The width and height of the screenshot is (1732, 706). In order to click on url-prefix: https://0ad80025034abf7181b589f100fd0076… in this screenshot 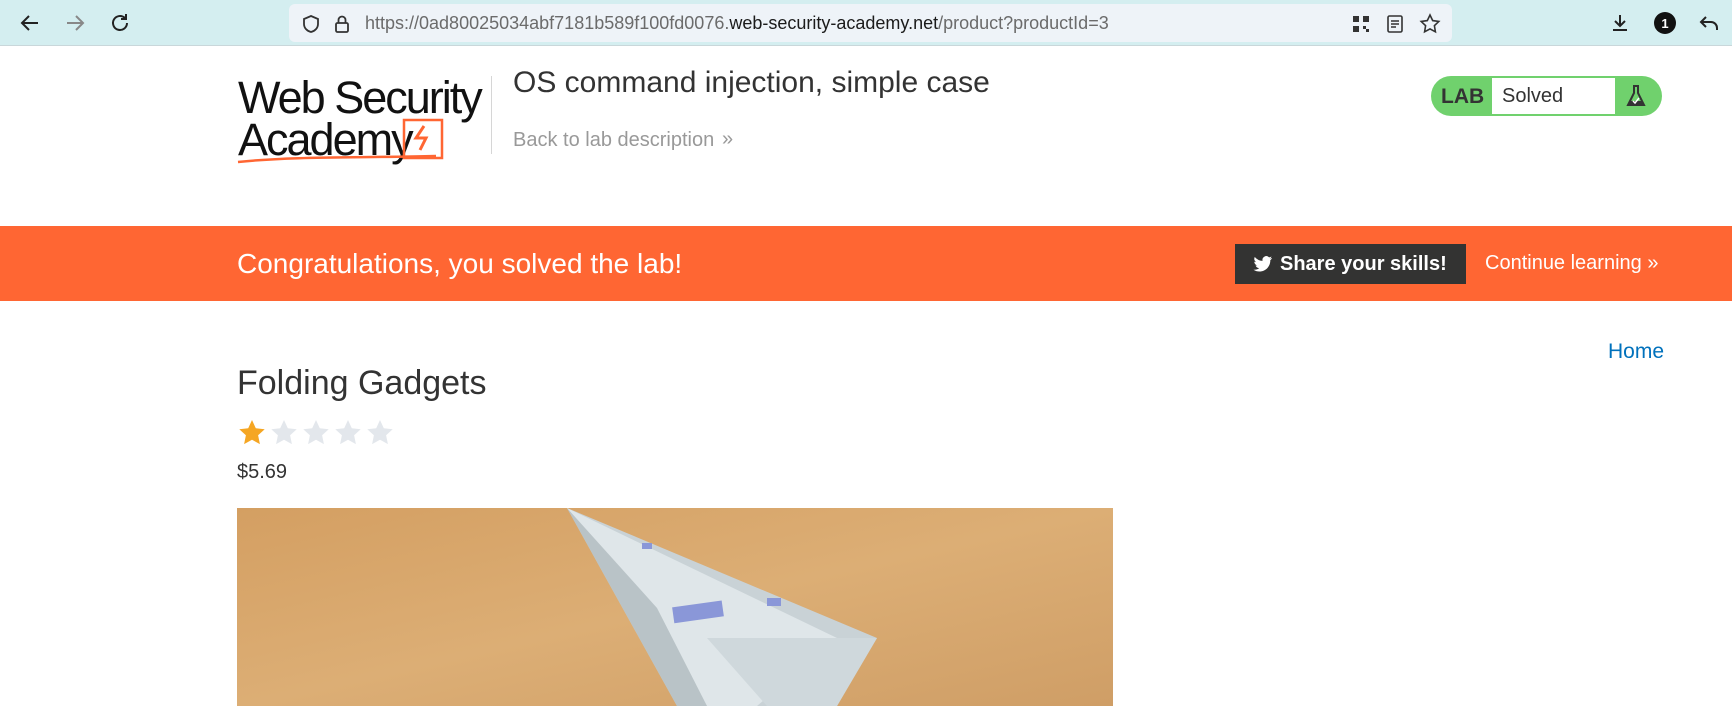, I will do `click(547, 23)`.